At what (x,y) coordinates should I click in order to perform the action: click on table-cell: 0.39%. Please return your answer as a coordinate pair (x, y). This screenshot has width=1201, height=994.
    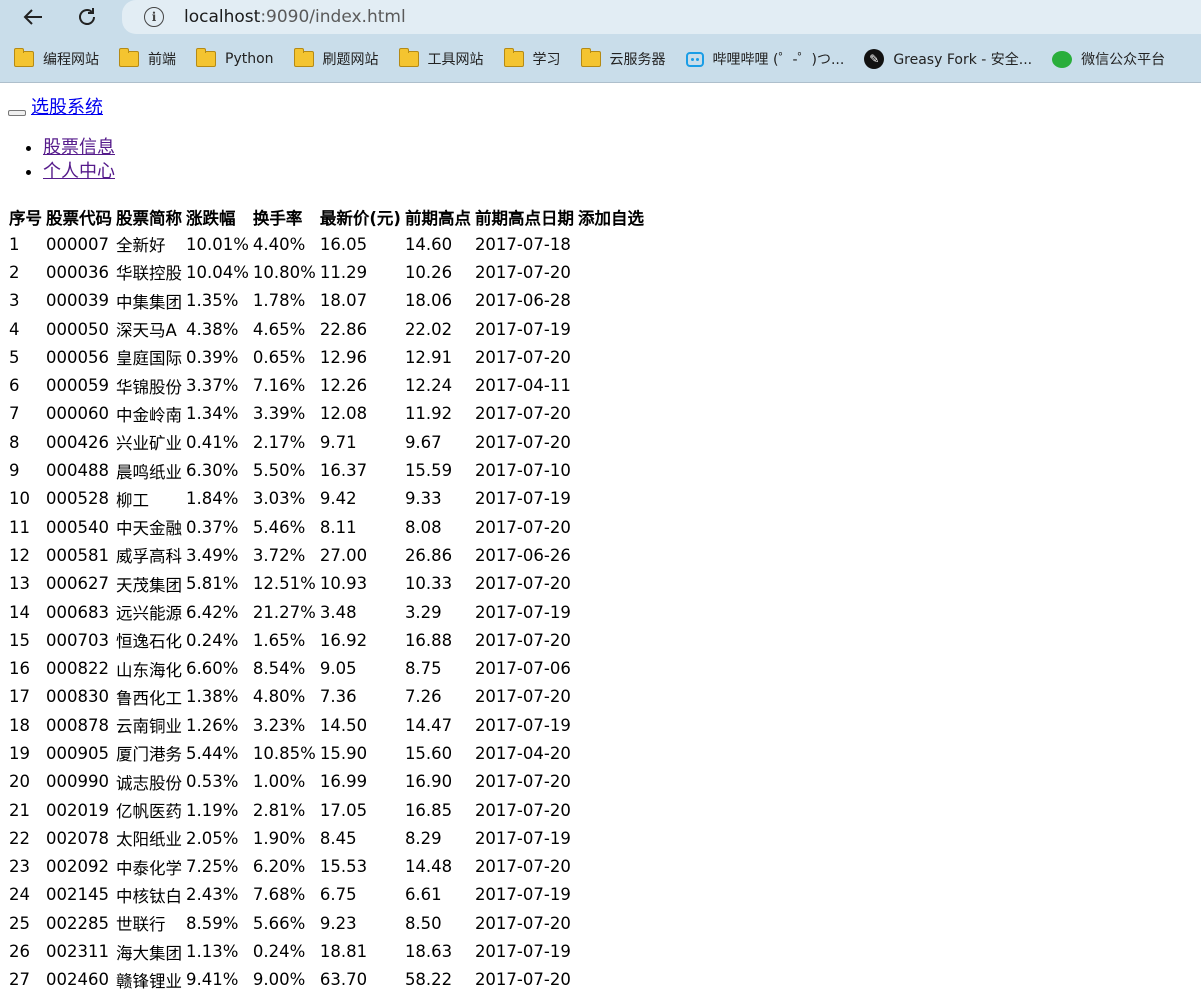
    Looking at the image, I should click on (212, 357).